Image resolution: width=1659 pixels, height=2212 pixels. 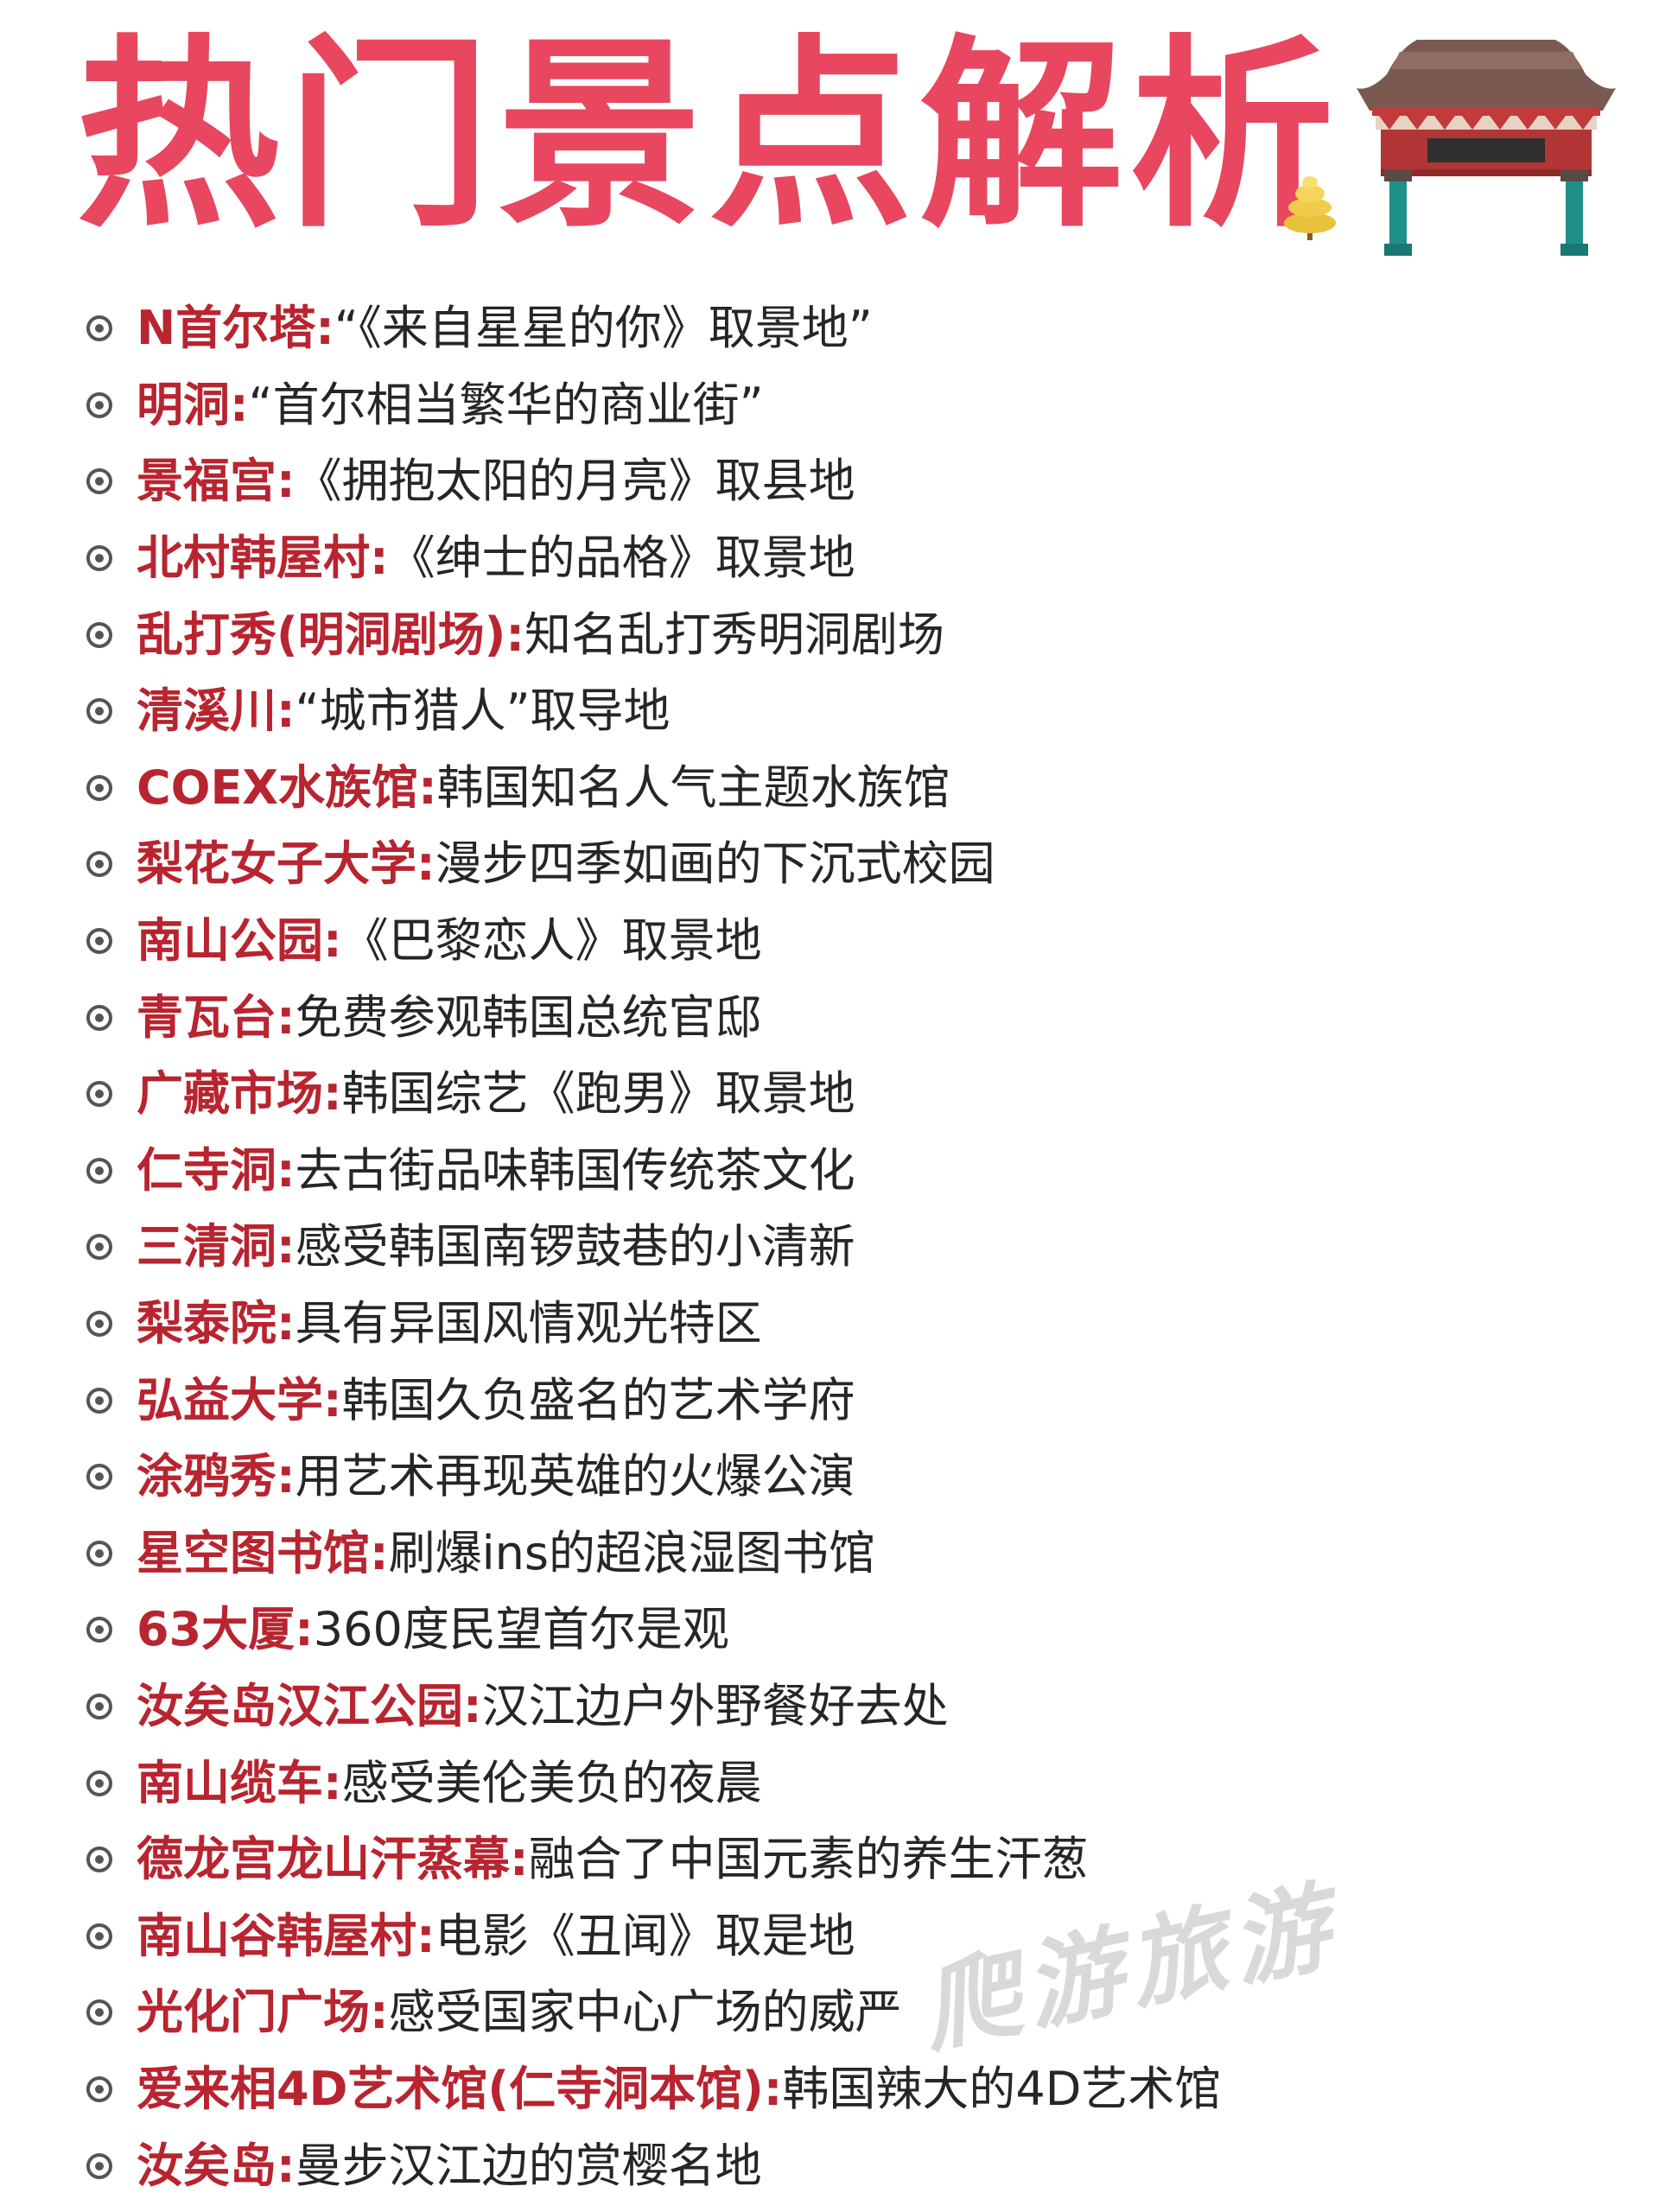 What do you see at coordinates (653, 634) in the screenshot?
I see `list-item: 乱打秀(明洞剧场): 知名乱打秀明洞剧场` at bounding box center [653, 634].